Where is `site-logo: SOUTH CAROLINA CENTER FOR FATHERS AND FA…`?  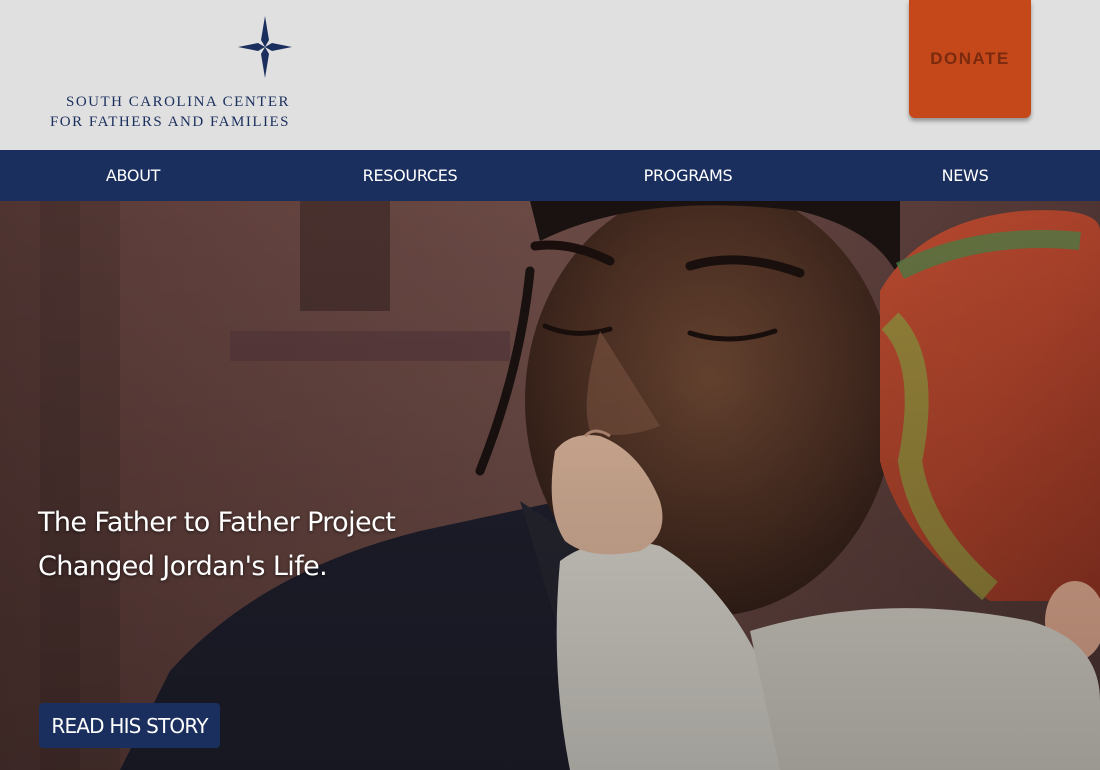 site-logo: SOUTH CAROLINA CENTER FOR FATHERS AND FA… is located at coordinates (160, 75).